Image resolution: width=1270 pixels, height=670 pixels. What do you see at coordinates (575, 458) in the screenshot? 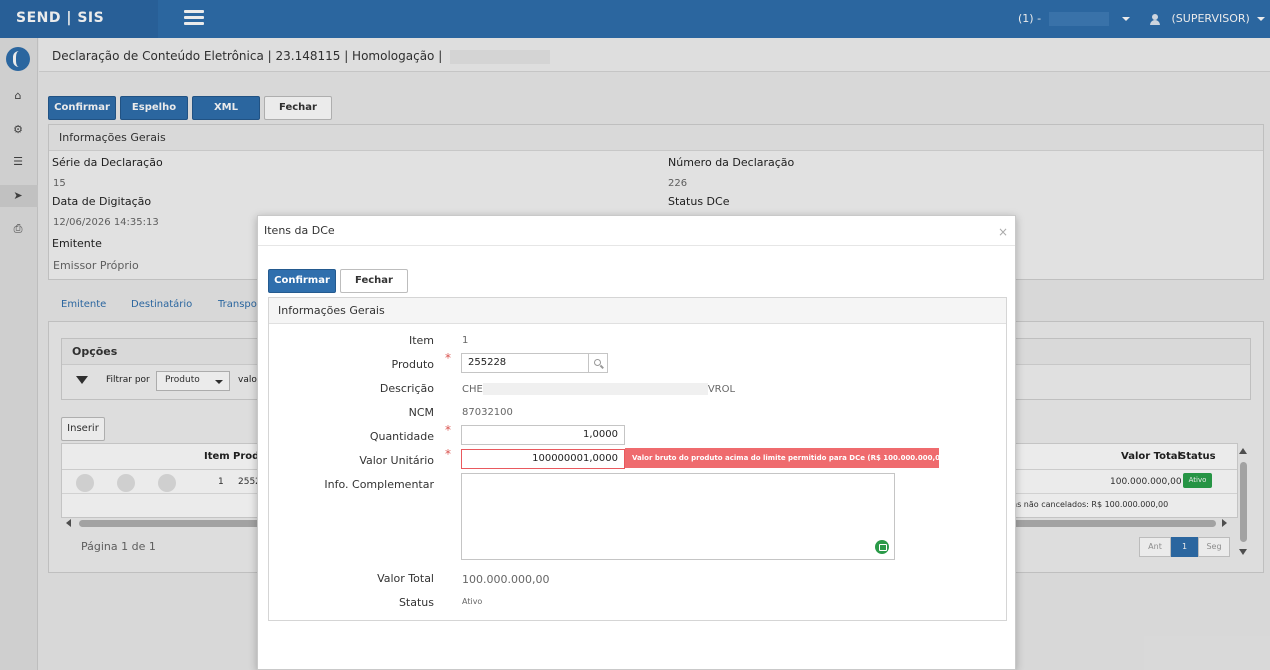
I see `valor-unitario-input-value: 100000001,0000` at bounding box center [575, 458].